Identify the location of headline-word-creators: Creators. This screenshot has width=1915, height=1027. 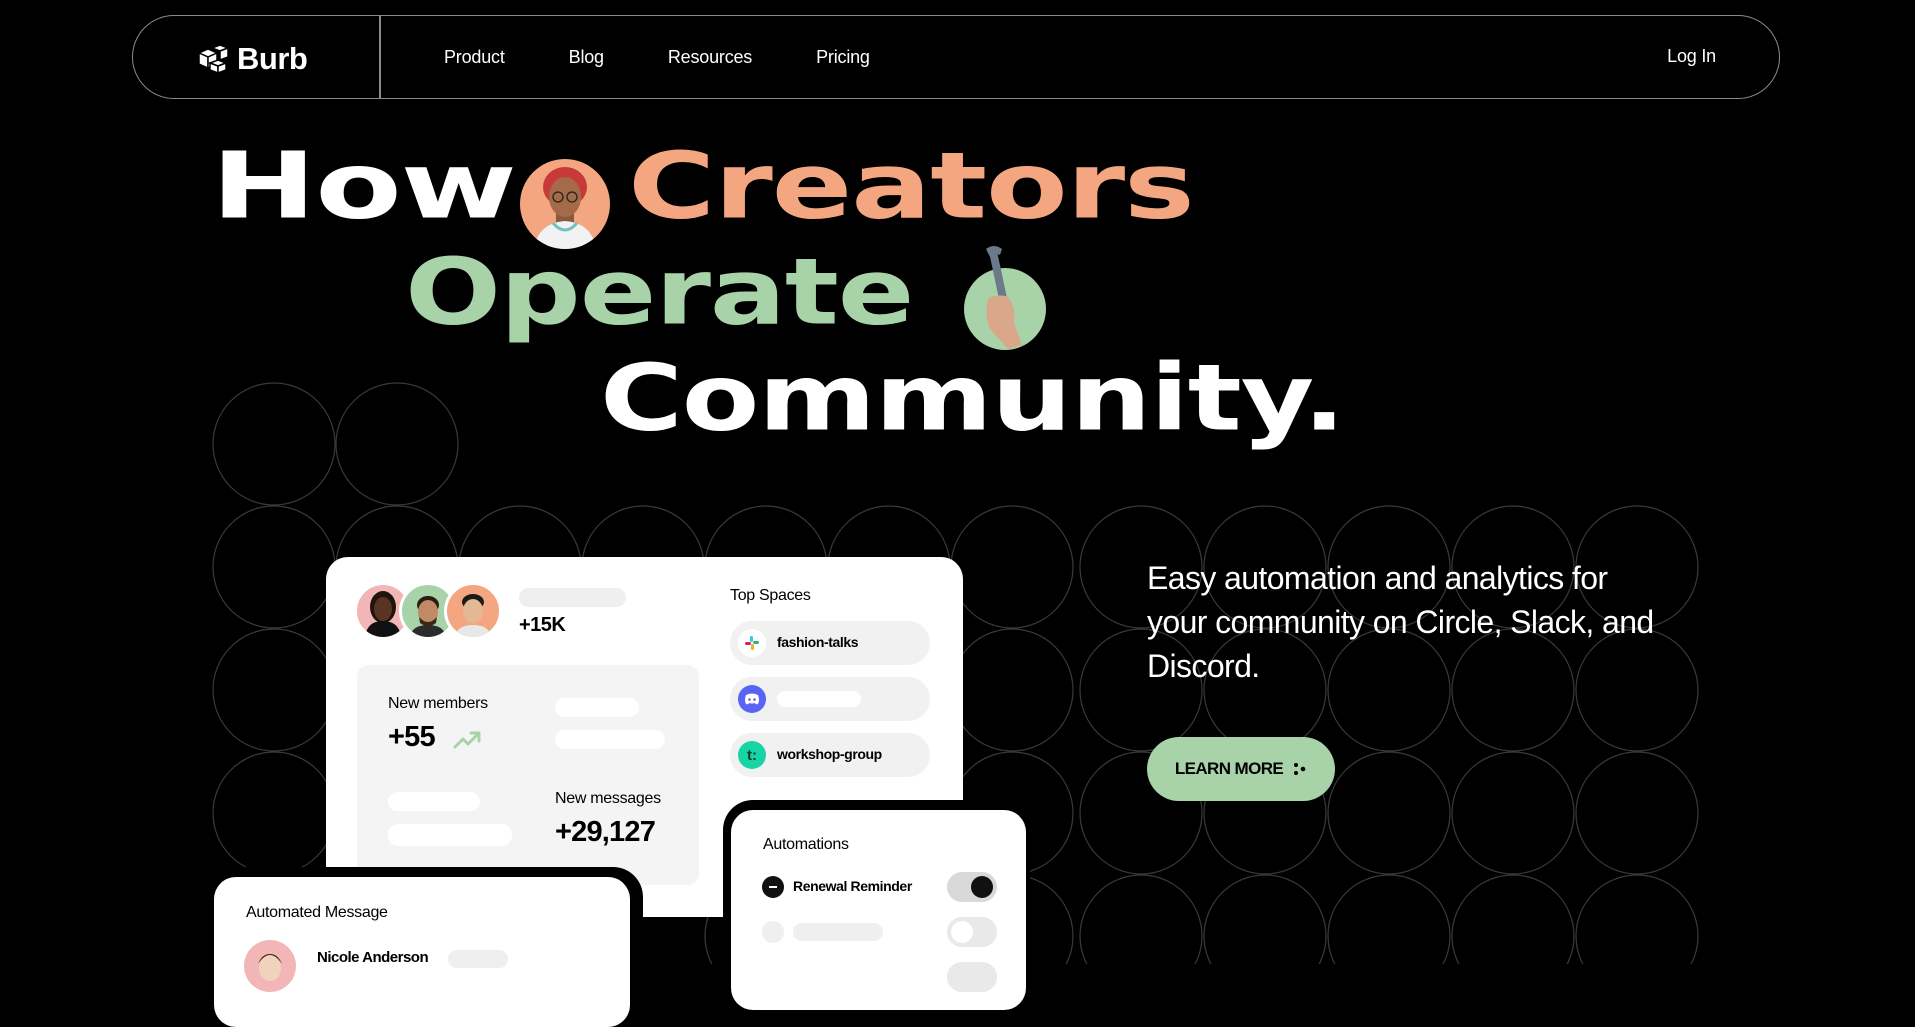
(911, 185).